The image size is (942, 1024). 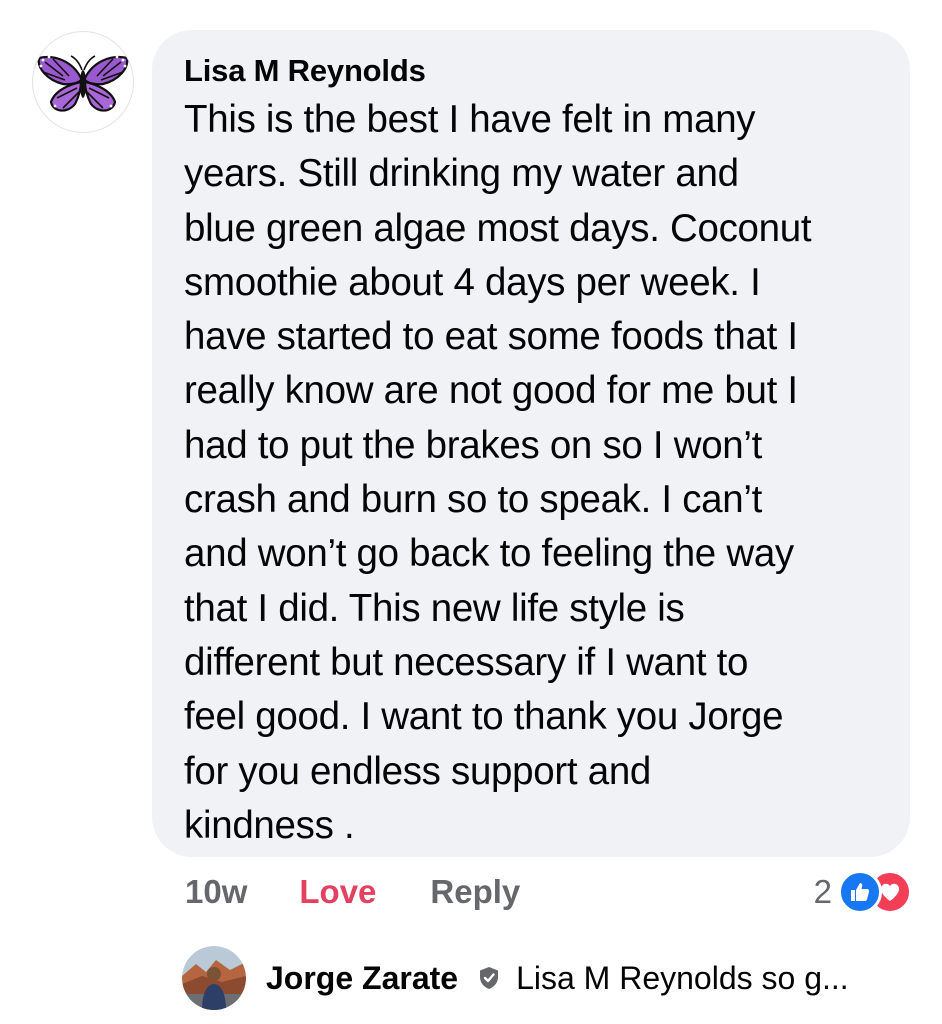 I want to click on person-photo-icon, so click(x=214, y=978).